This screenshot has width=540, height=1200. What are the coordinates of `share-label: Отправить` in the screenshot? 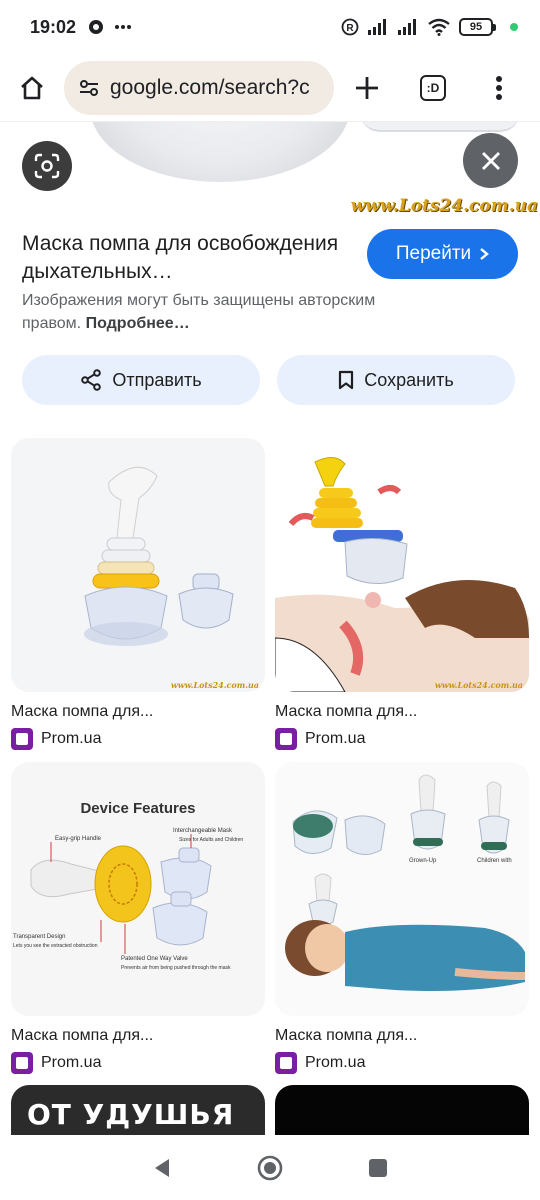 It's located at (157, 379).